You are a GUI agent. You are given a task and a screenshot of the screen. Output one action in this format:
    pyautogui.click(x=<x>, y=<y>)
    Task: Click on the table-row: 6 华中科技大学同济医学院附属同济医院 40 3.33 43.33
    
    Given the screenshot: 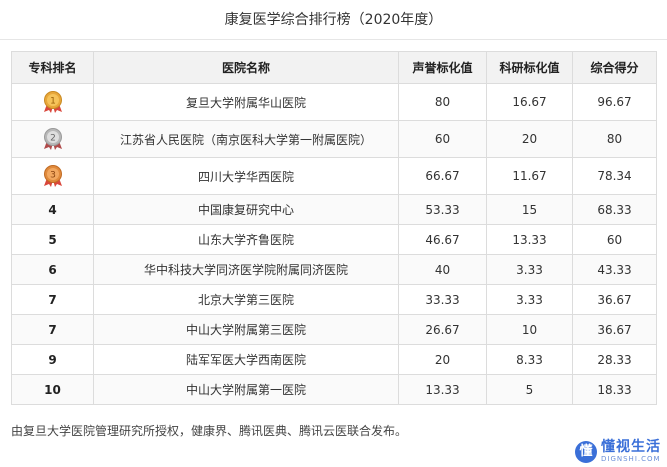 What is the action you would take?
    pyautogui.click(x=334, y=269)
    